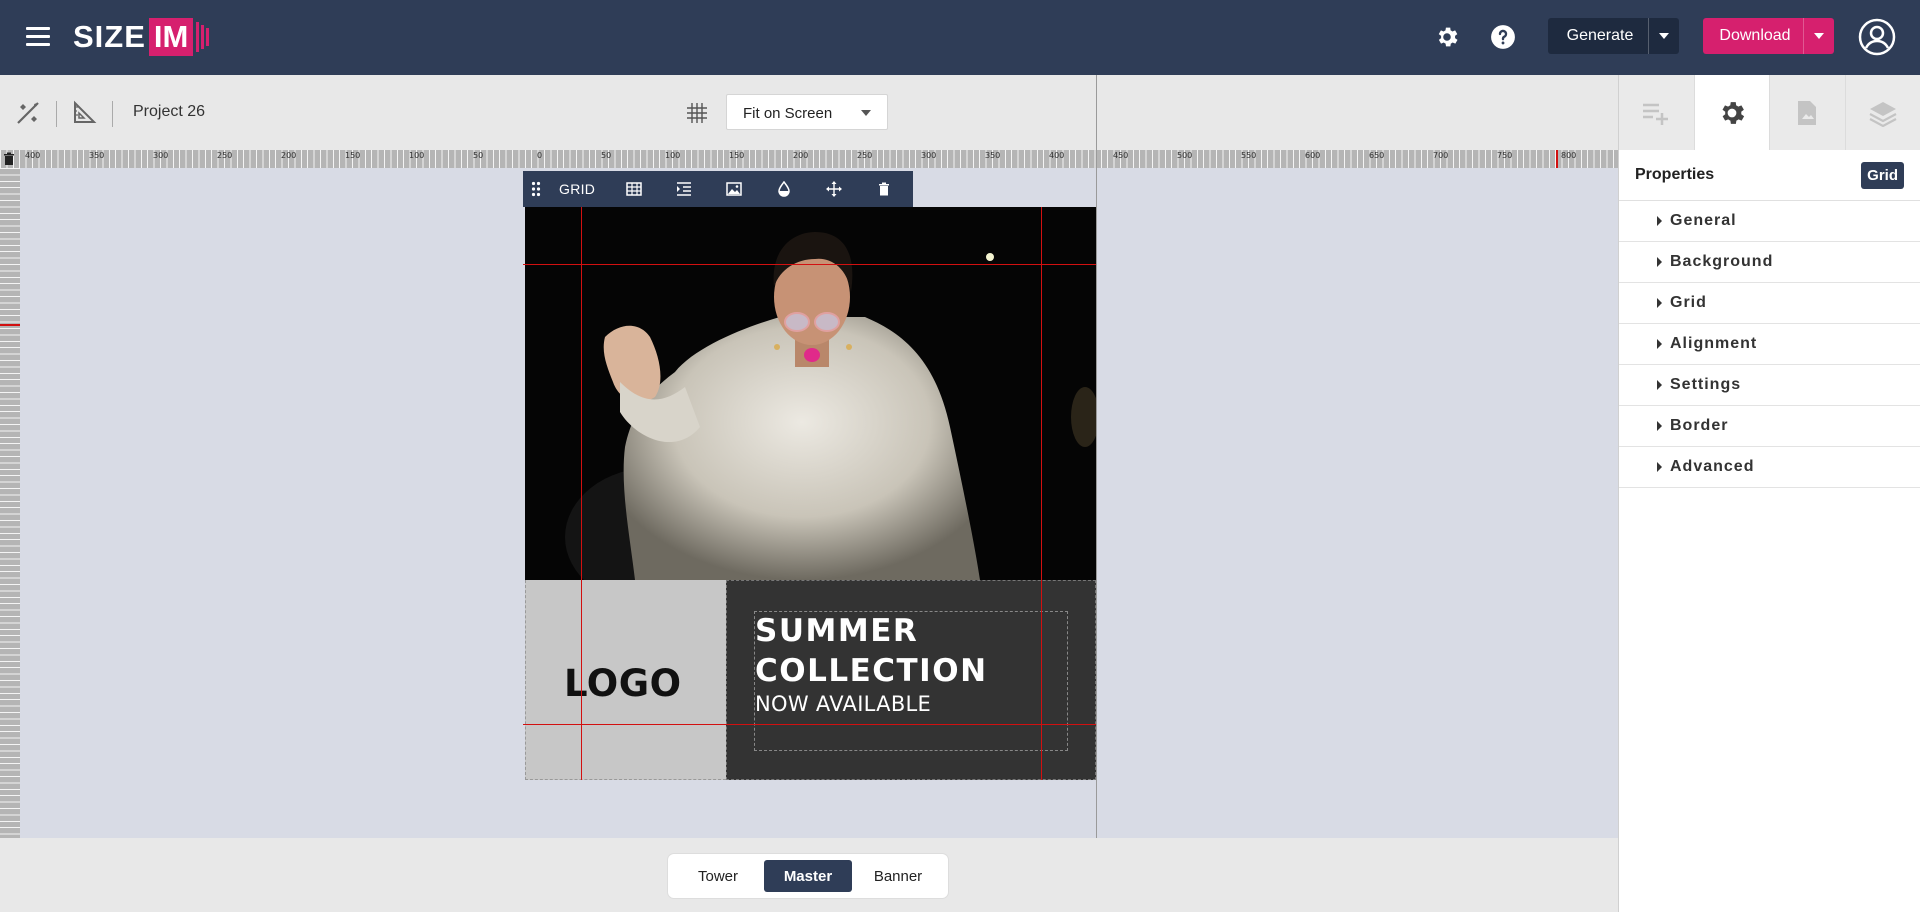 The image size is (1920, 912). I want to click on ruler-tick-label: 50, so click(478, 155).